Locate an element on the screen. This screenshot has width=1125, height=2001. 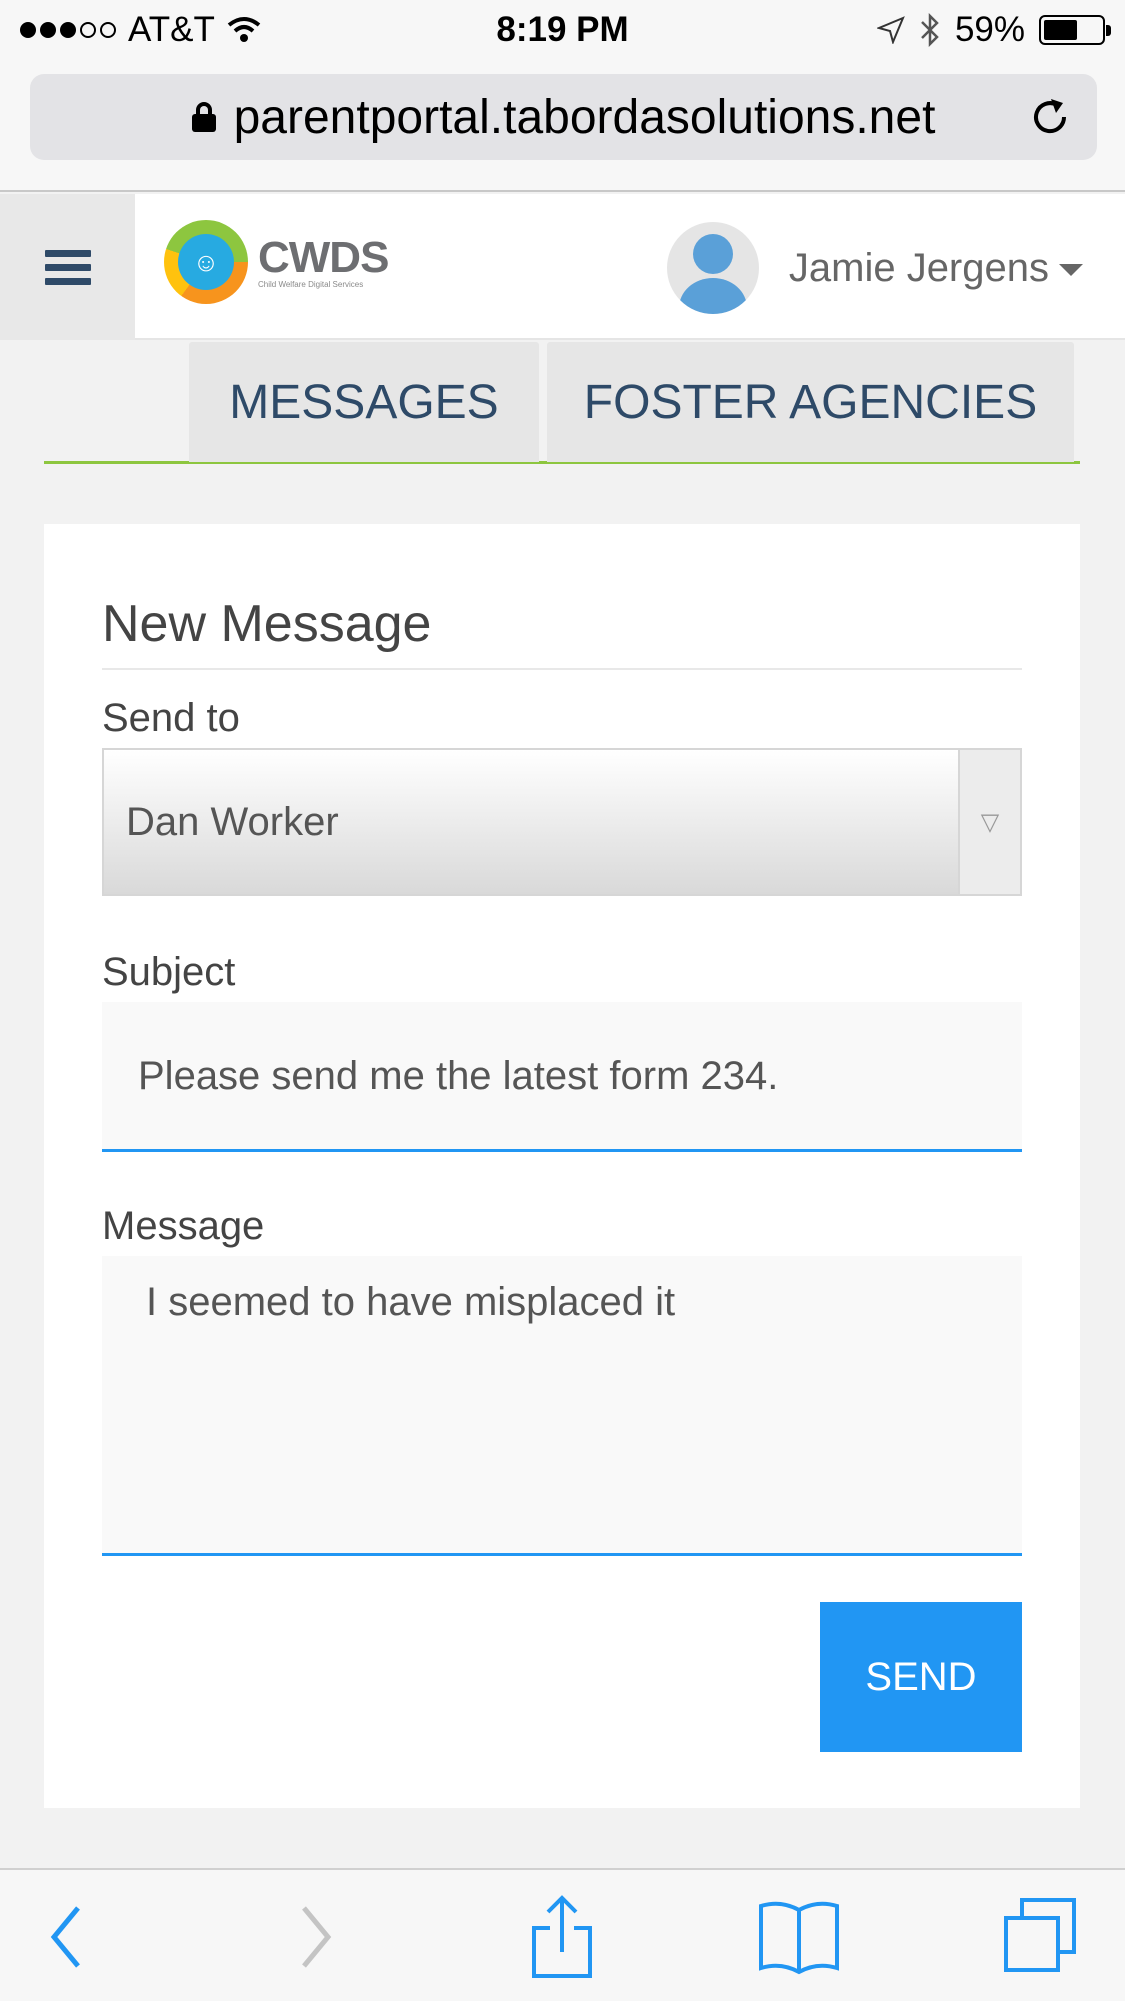
browser-toolbar is located at coordinates (562, 1934).